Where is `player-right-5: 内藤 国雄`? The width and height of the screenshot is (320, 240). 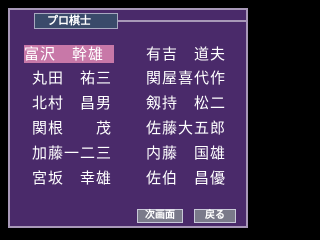 player-right-5: 内藤 国雄 is located at coordinates (186, 153).